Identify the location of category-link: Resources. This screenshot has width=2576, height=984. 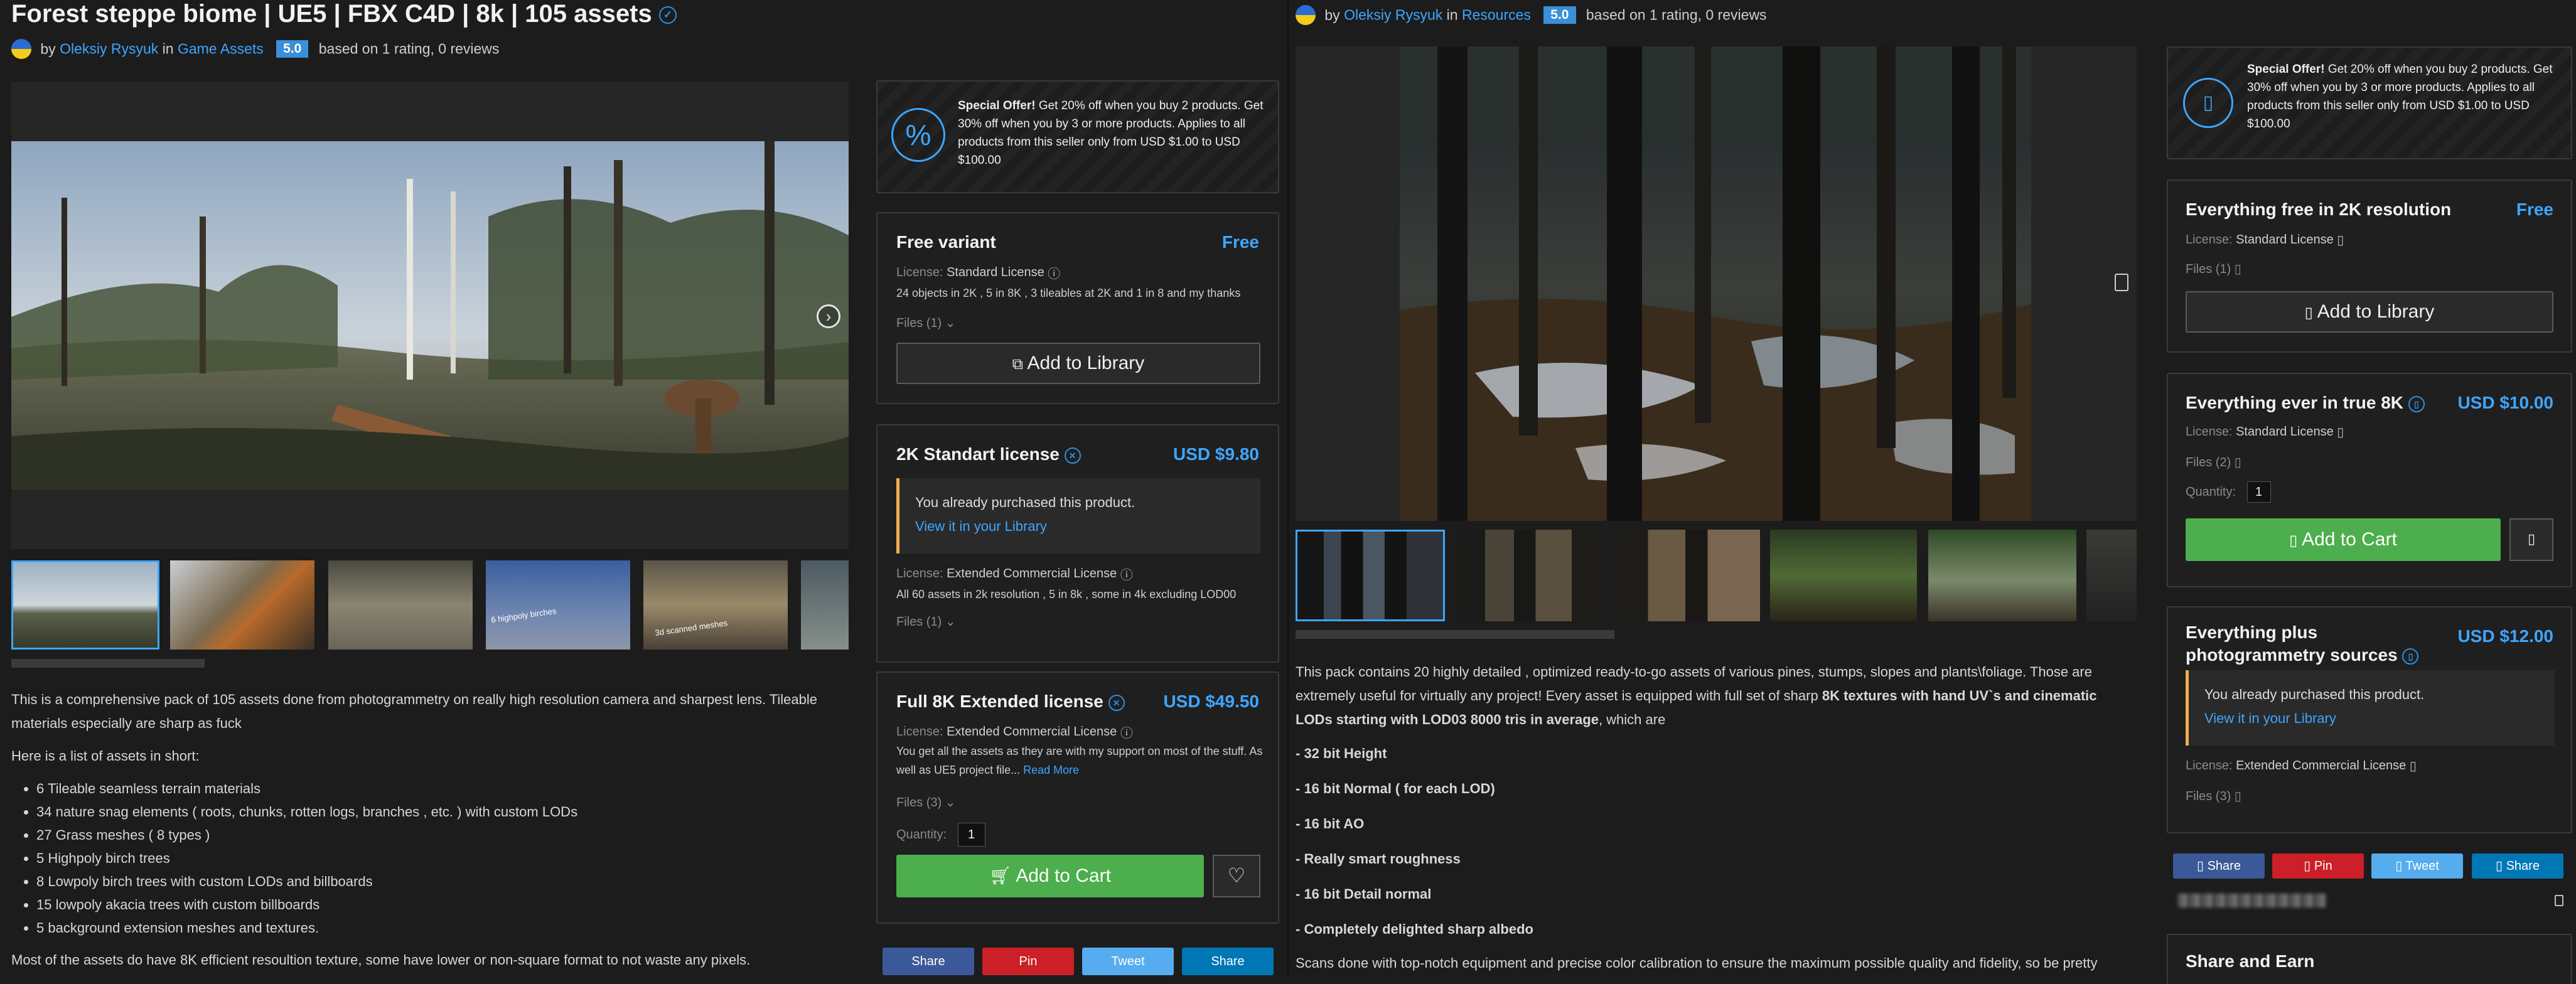
(1496, 15).